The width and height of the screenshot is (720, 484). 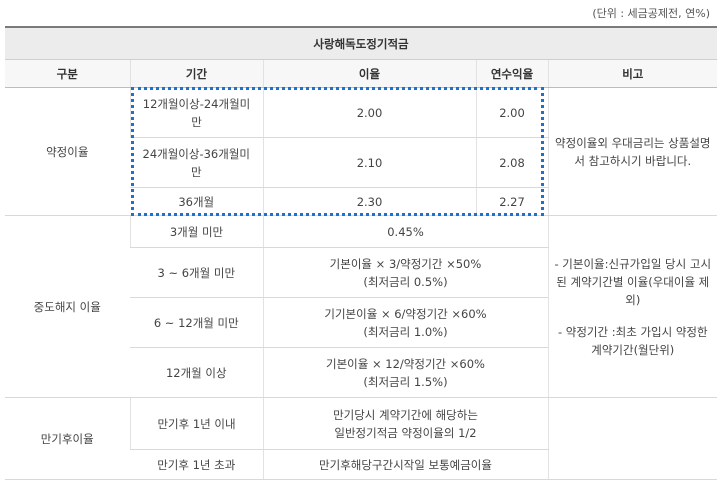 What do you see at coordinates (511, 73) in the screenshot?
I see `header-annual-yield: 연수익율` at bounding box center [511, 73].